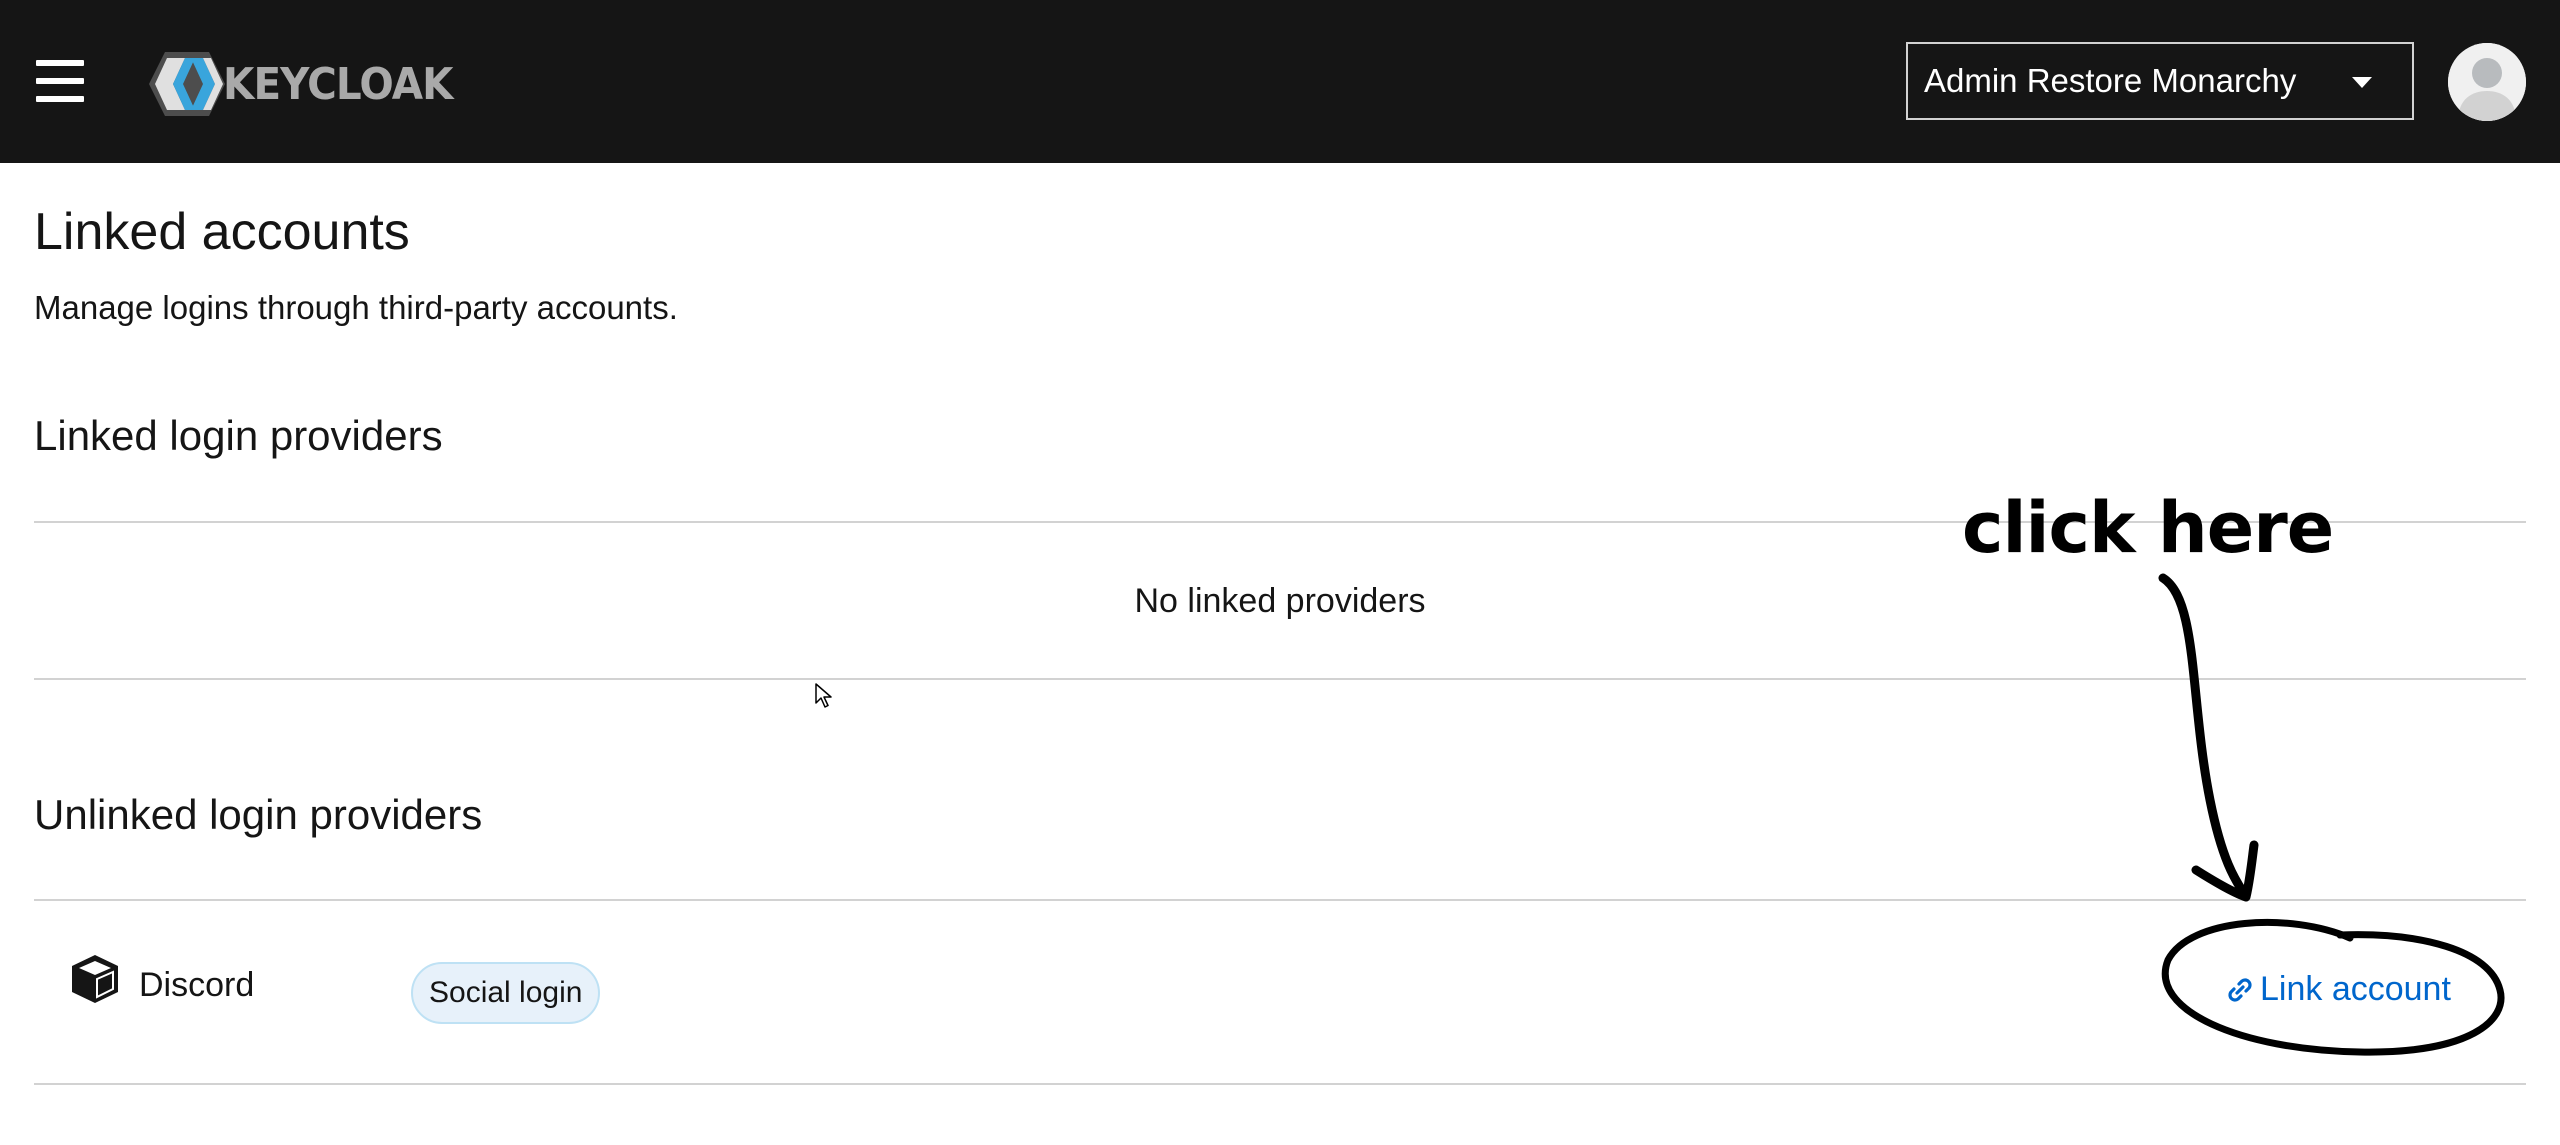  Describe the element at coordinates (2148, 528) in the screenshot. I see `annotation-label: click here` at that location.